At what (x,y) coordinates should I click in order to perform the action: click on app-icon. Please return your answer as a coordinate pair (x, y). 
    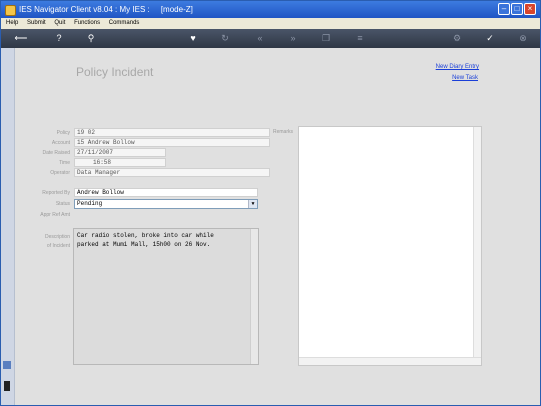
    Looking at the image, I should click on (10, 10).